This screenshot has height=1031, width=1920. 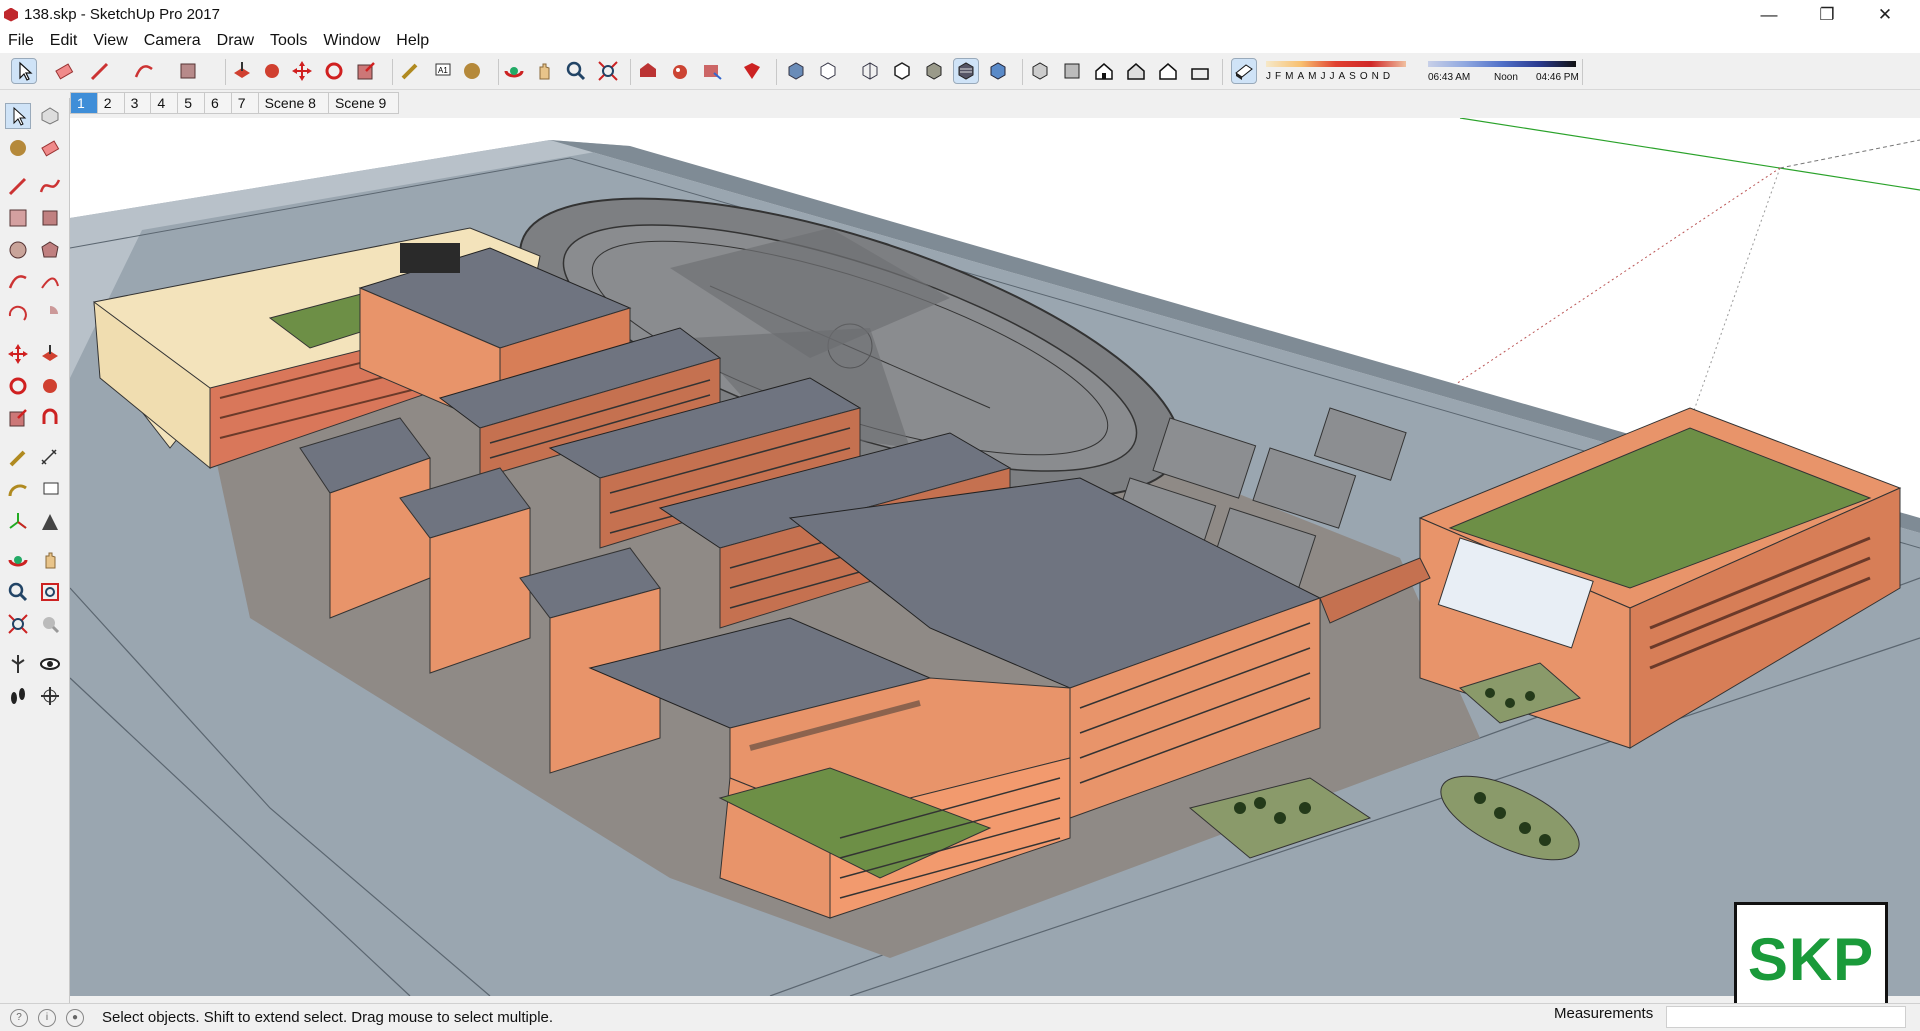 What do you see at coordinates (966, 71) in the screenshot?
I see `shaded-with-textures-icon` at bounding box center [966, 71].